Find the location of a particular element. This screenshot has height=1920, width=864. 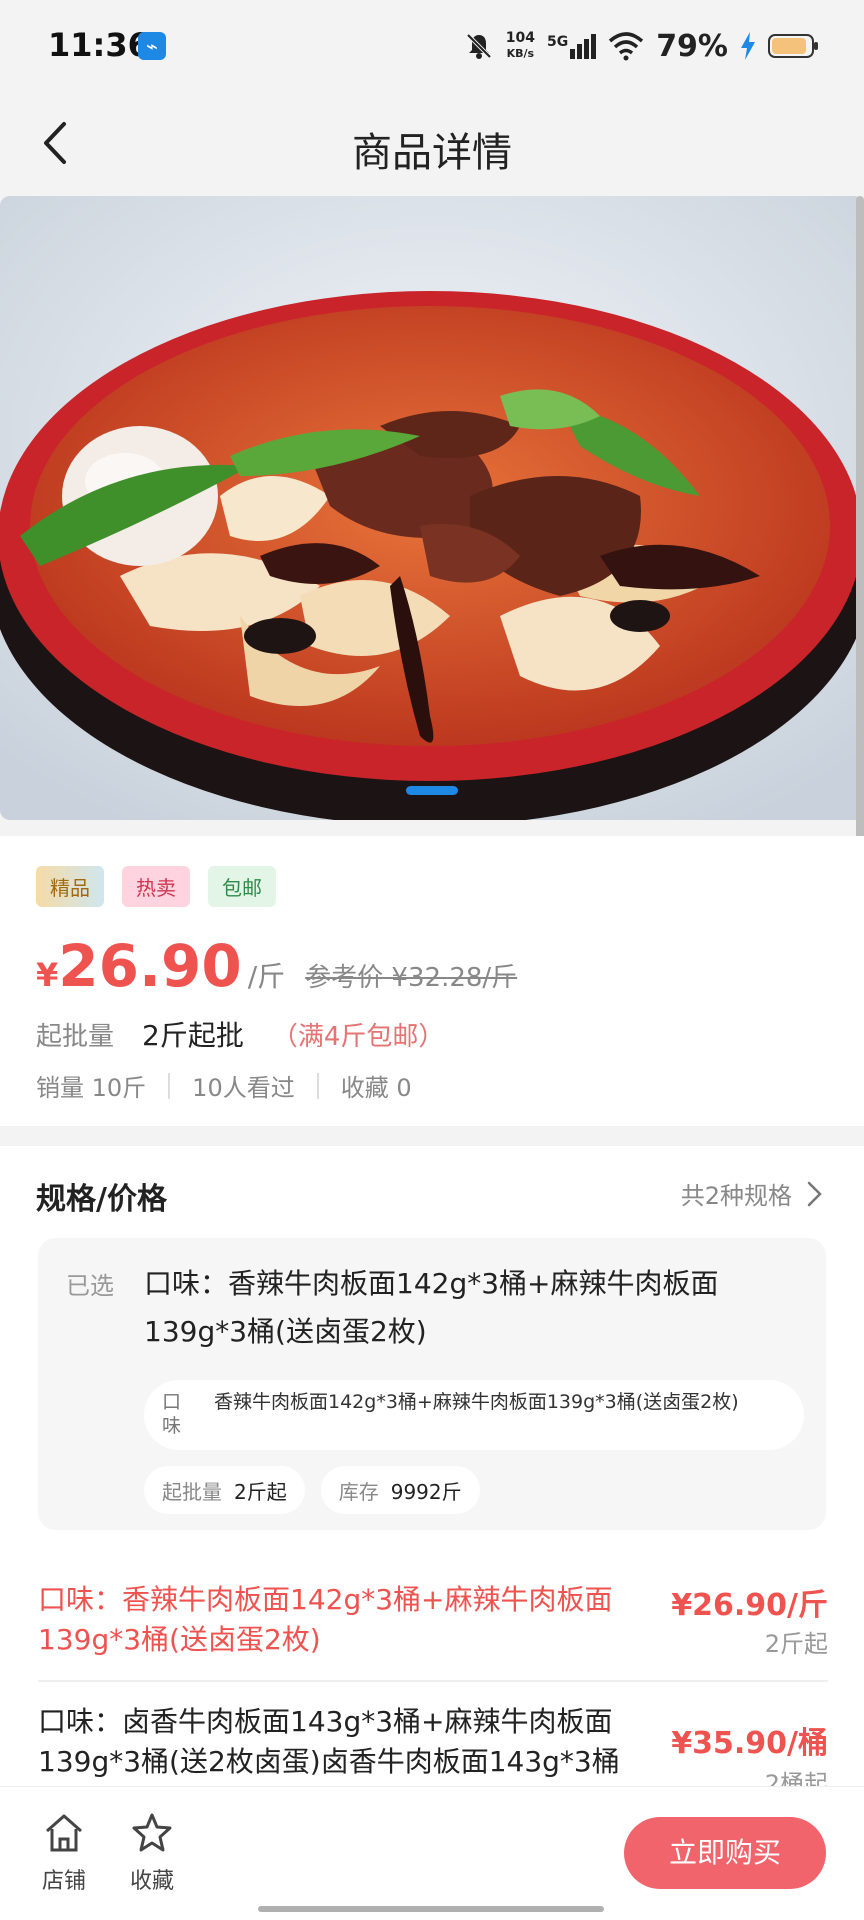

moq-free-shipping: （满4斤包邮） is located at coordinates (358, 1037).